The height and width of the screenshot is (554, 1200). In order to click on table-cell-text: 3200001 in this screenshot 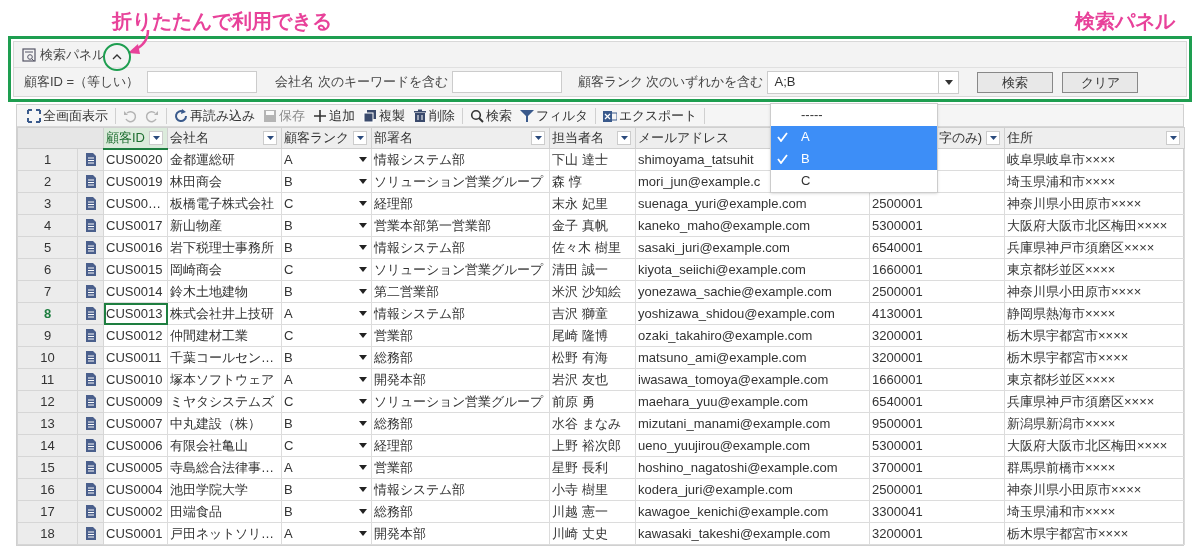, I will do `click(897, 533)`.